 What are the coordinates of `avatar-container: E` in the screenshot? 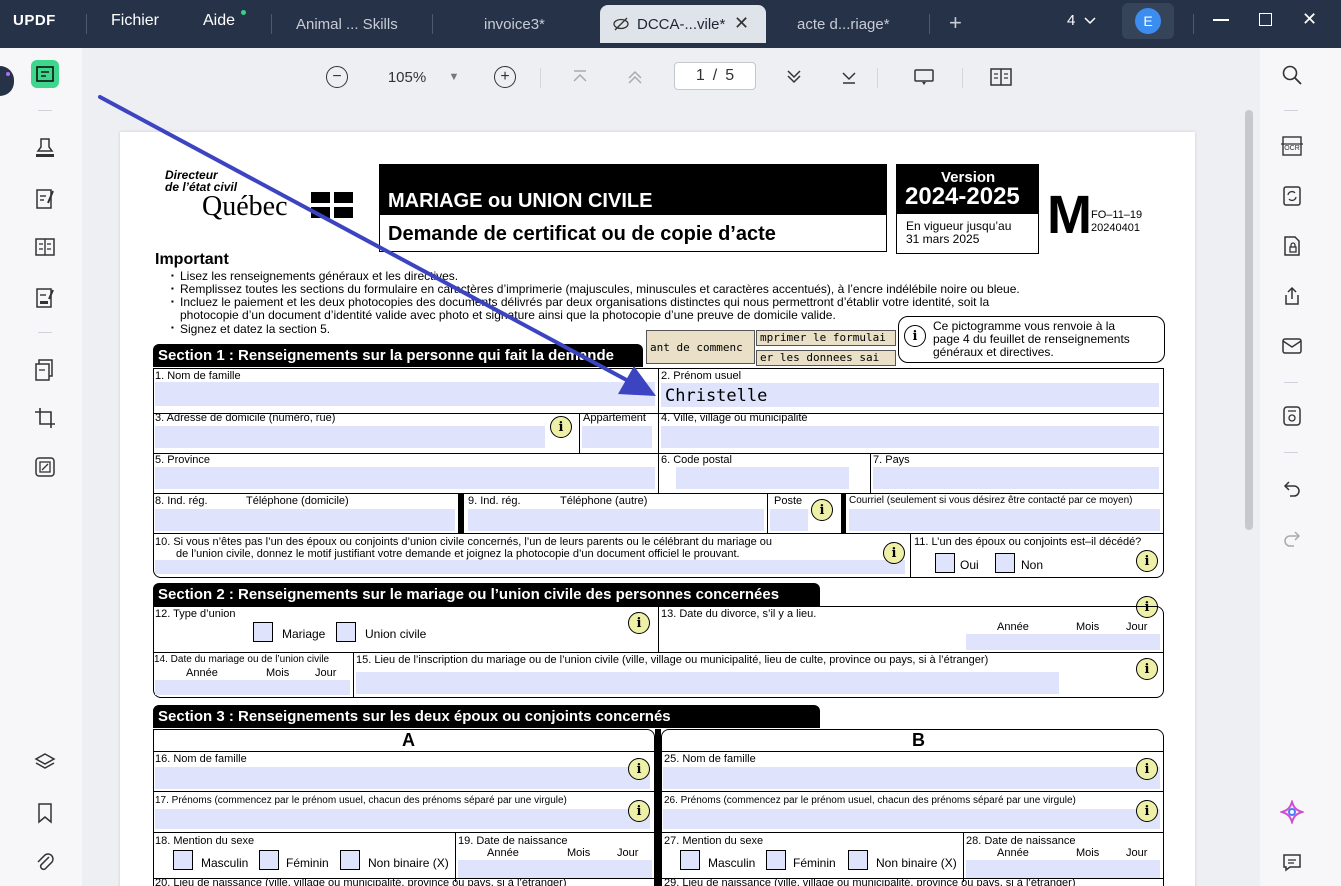 It's located at (1148, 21).